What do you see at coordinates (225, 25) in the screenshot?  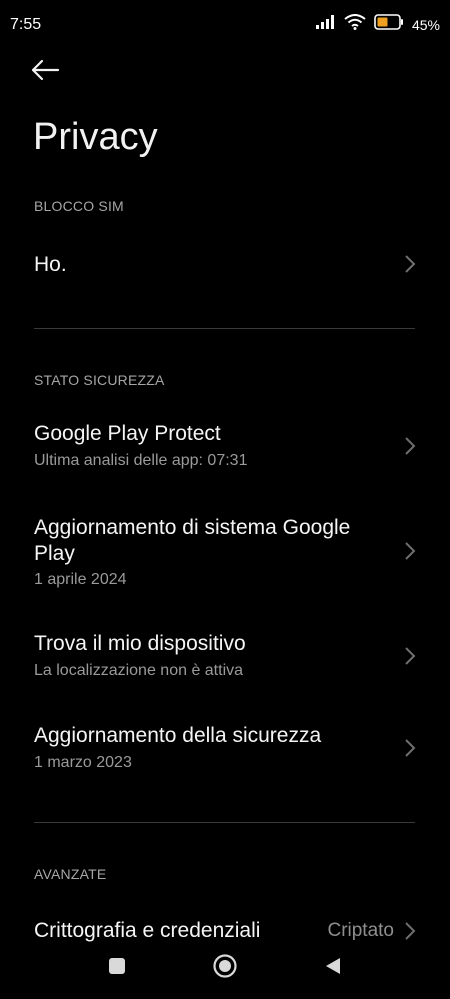 I see `status-bar: 7:55 45%` at bounding box center [225, 25].